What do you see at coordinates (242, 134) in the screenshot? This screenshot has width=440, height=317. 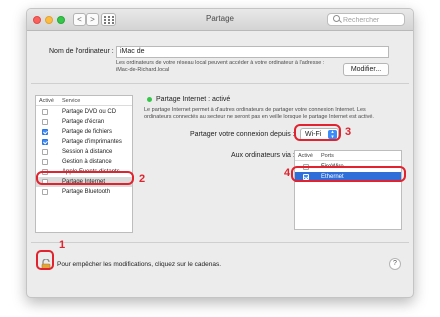 I see `share-from-label: Partager votre connexion depuis :` at bounding box center [242, 134].